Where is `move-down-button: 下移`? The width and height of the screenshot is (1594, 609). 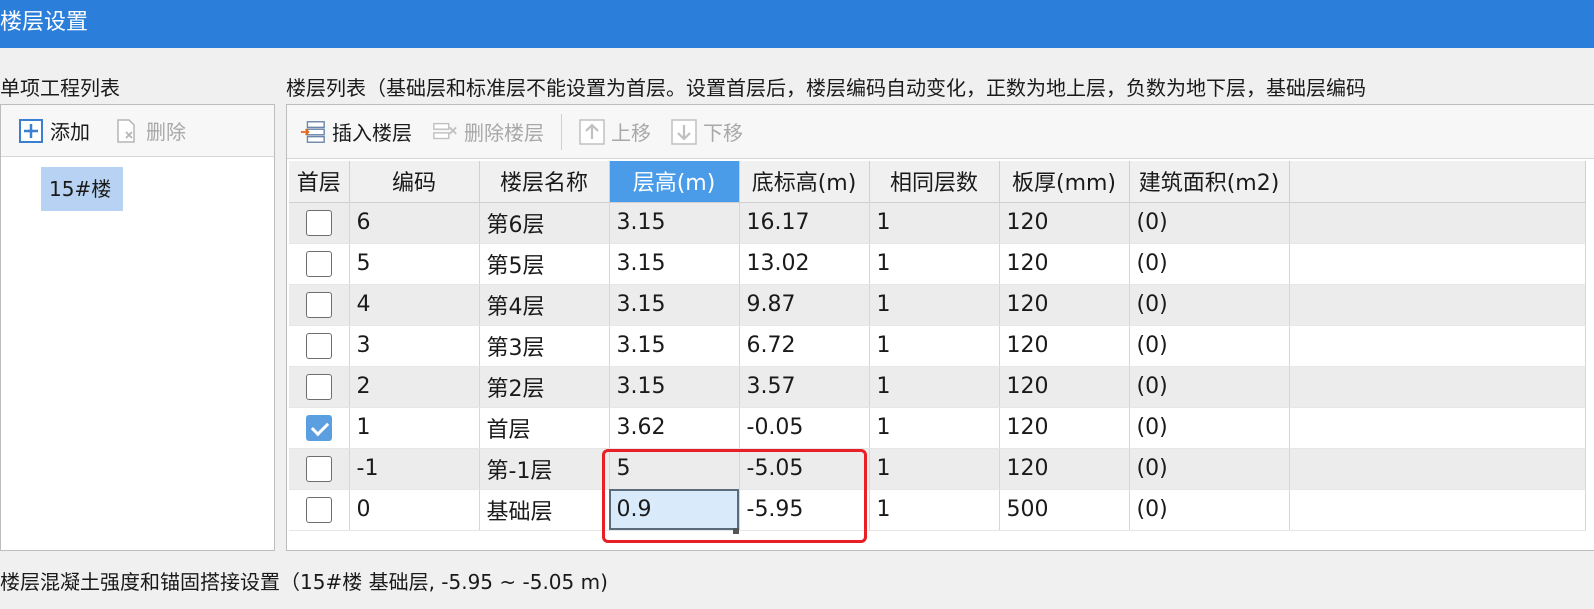 move-down-button: 下移 is located at coordinates (707, 132).